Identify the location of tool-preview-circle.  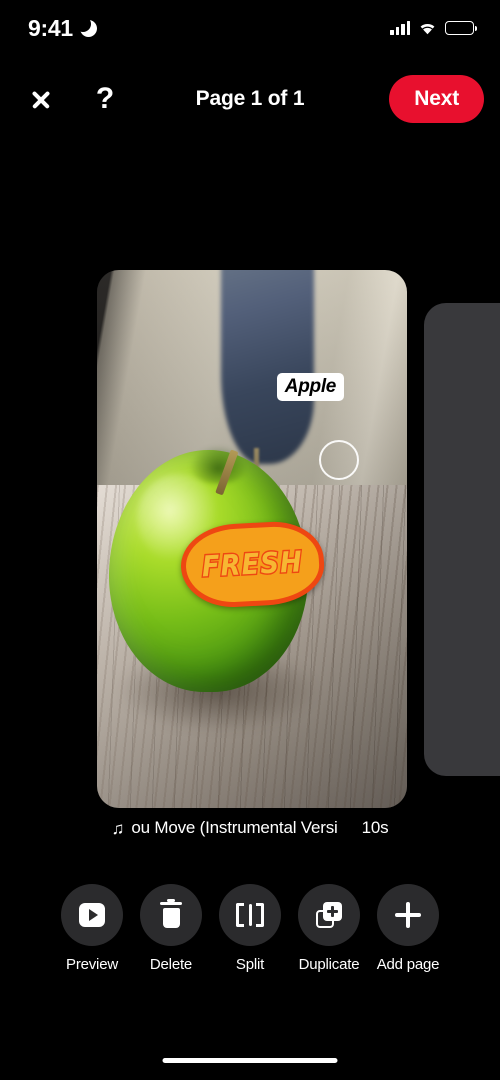
(92, 915).